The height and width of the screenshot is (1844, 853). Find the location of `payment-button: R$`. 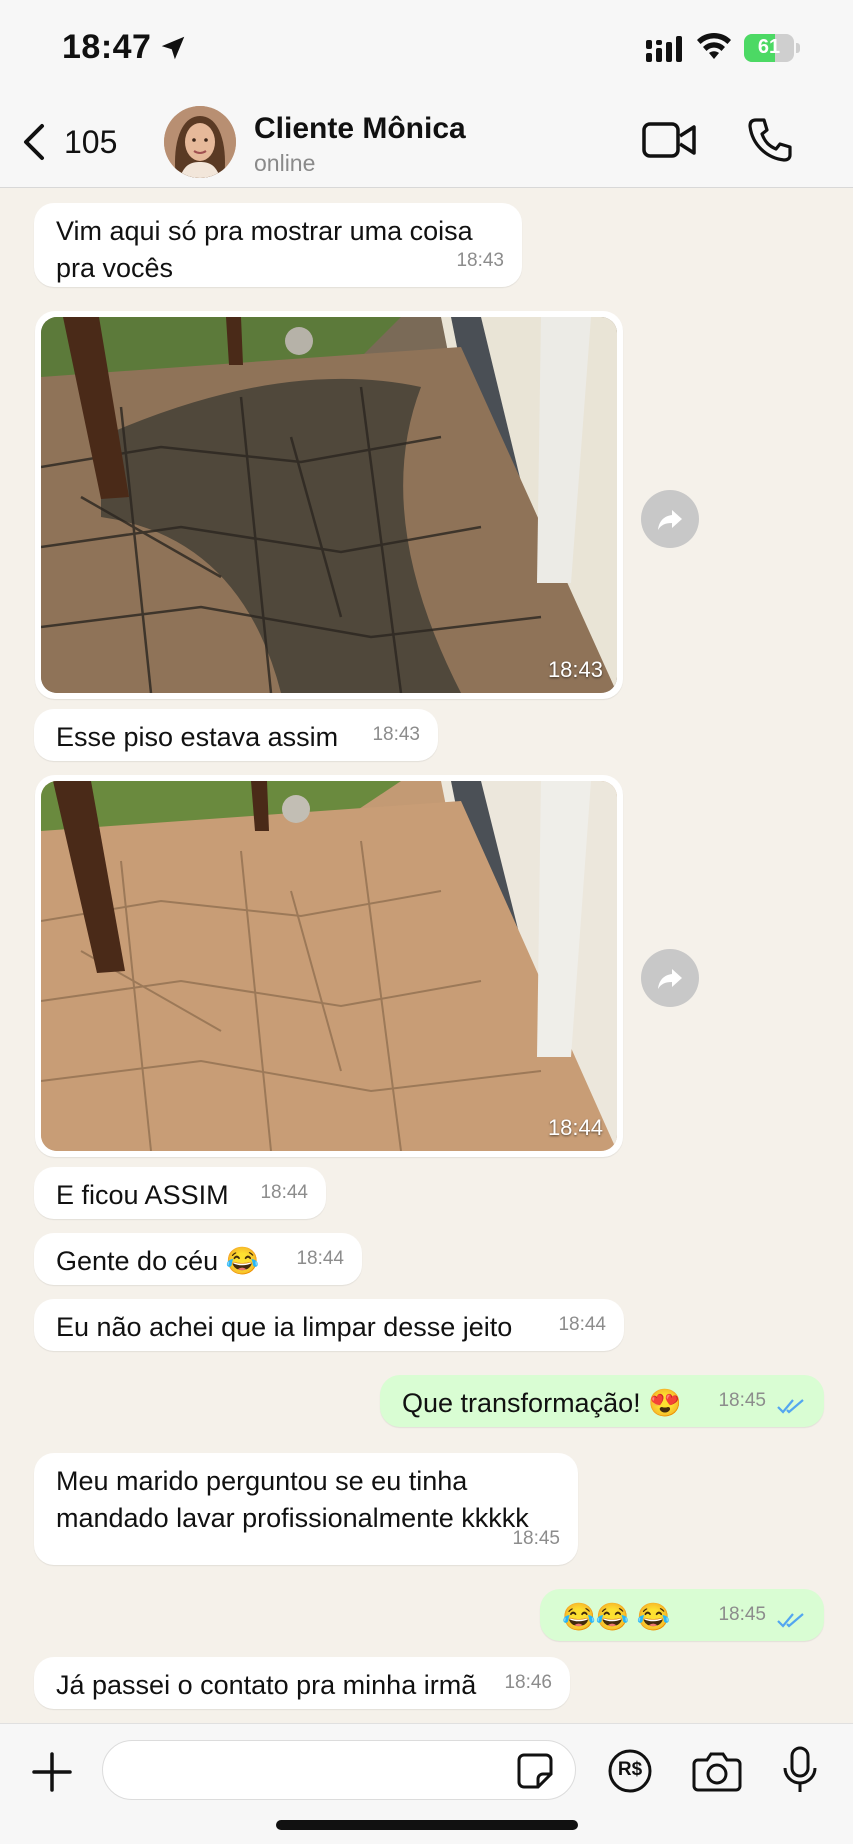

payment-button: R$ is located at coordinates (630, 1771).